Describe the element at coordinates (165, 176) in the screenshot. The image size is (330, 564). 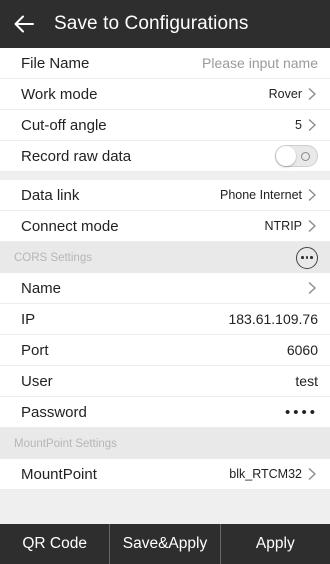
I see `group-spacer` at that location.